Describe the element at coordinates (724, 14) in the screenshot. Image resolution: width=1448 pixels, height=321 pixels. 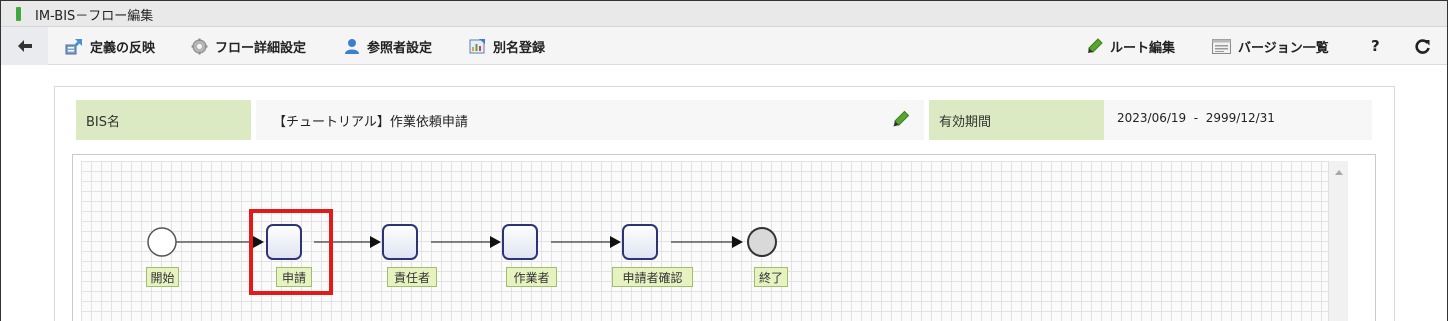
I see `title-bar: IM-BIS－フロー編集` at that location.